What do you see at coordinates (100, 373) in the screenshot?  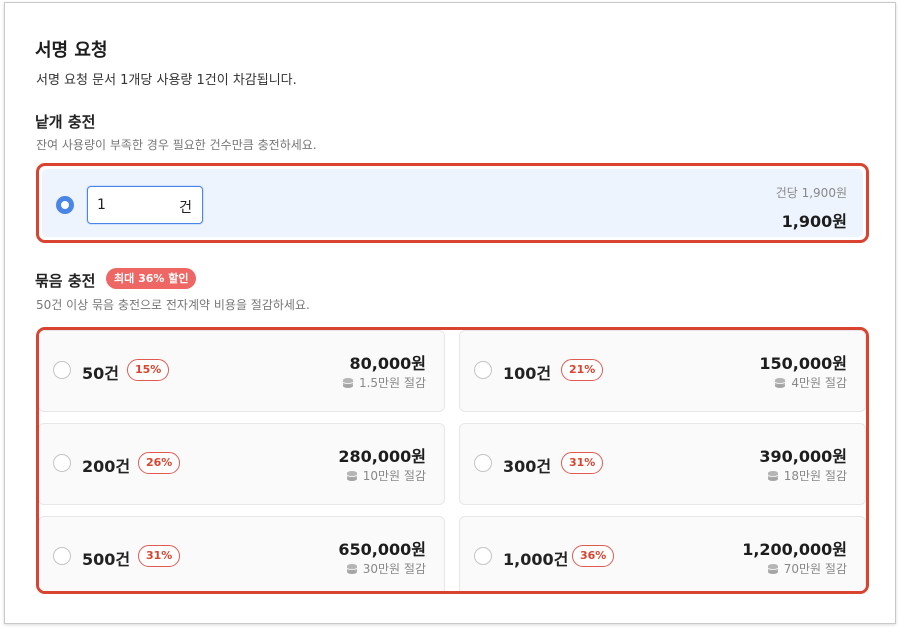 I see `bundle-count: 50건` at bounding box center [100, 373].